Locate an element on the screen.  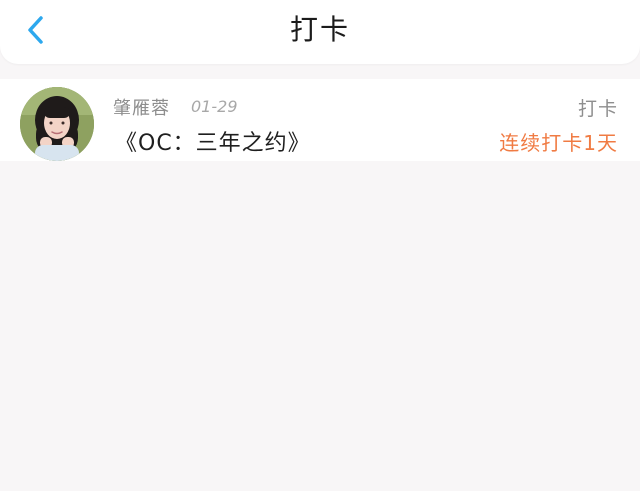
book-title: 《OC：三年之约》 is located at coordinates (213, 141).